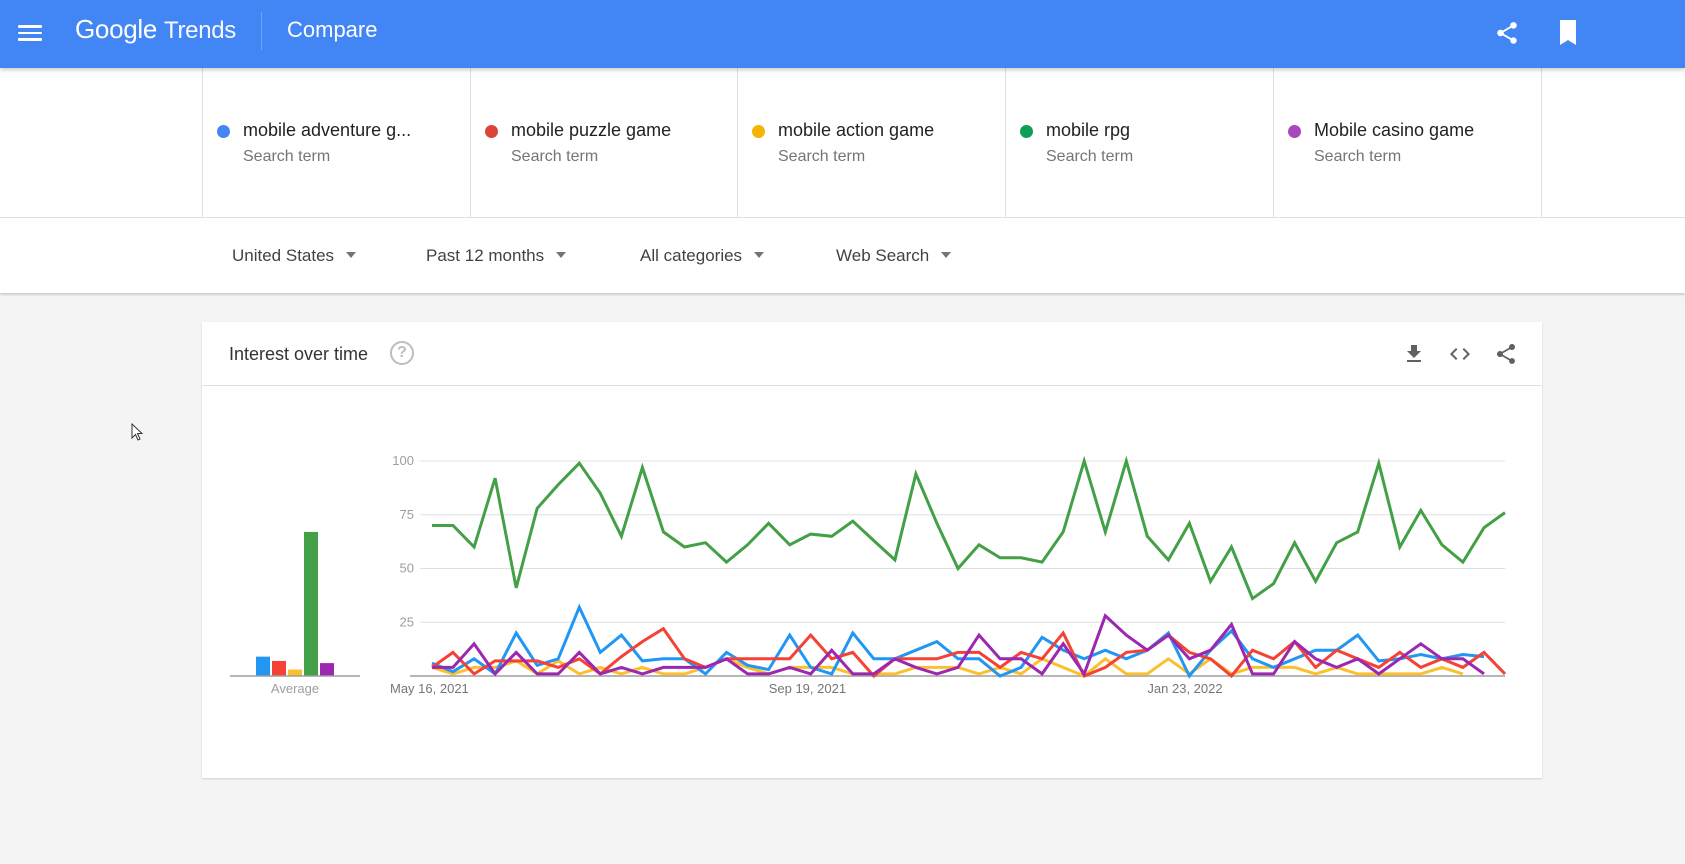 Image resolution: width=1685 pixels, height=864 pixels. I want to click on x-axis-ticks: May 16, 2021 Sep 19, 2021 Jan 23, 2022, so click(806, 688).